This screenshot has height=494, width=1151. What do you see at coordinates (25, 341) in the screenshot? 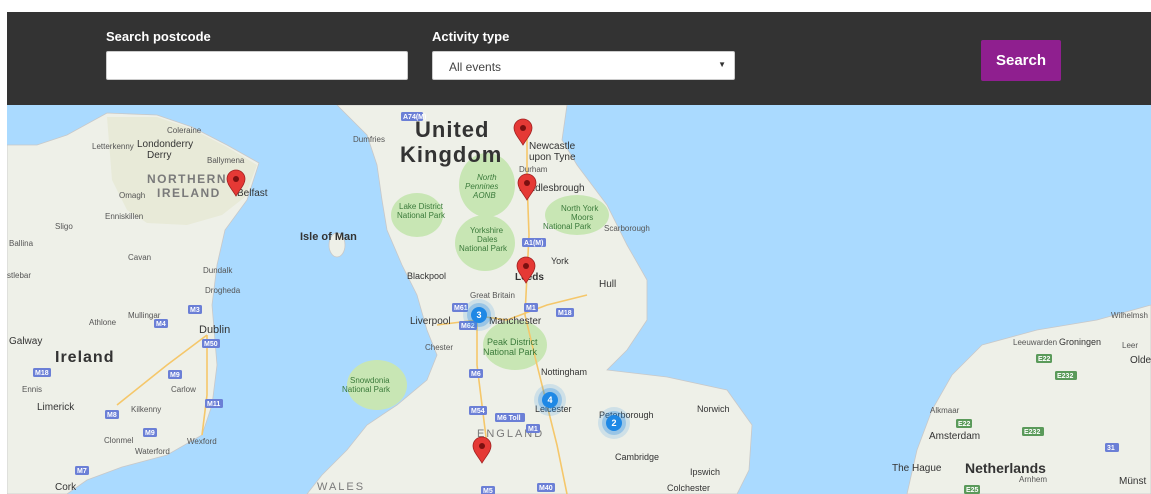
I see `label-galway: Galway` at bounding box center [25, 341].